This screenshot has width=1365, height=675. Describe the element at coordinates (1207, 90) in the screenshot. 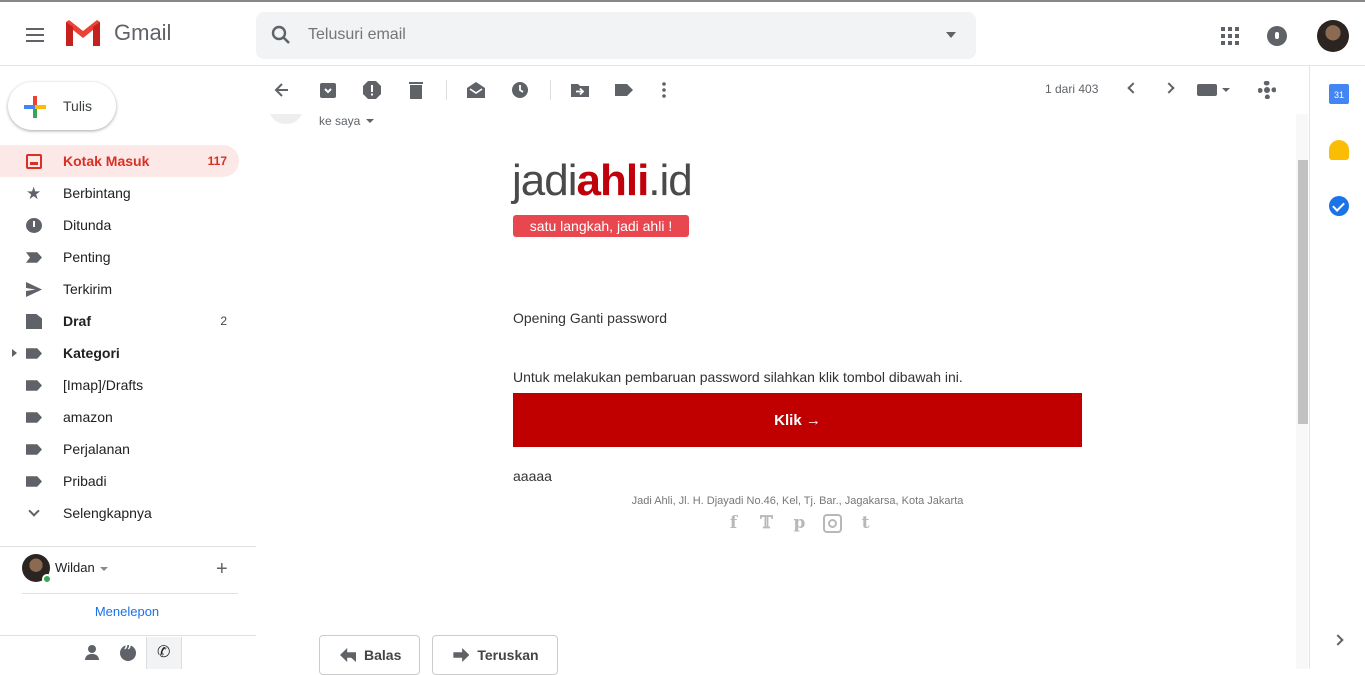

I see `keyboard-icon` at that location.